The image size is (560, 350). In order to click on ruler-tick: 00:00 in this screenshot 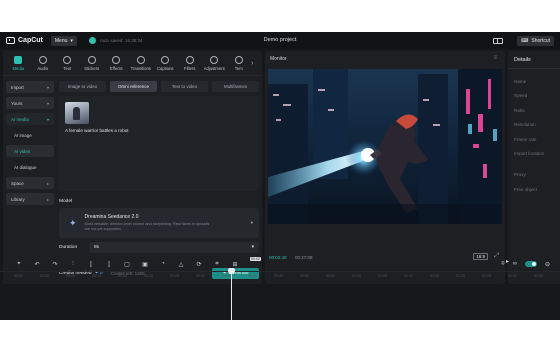, I will do `click(18, 276)`.